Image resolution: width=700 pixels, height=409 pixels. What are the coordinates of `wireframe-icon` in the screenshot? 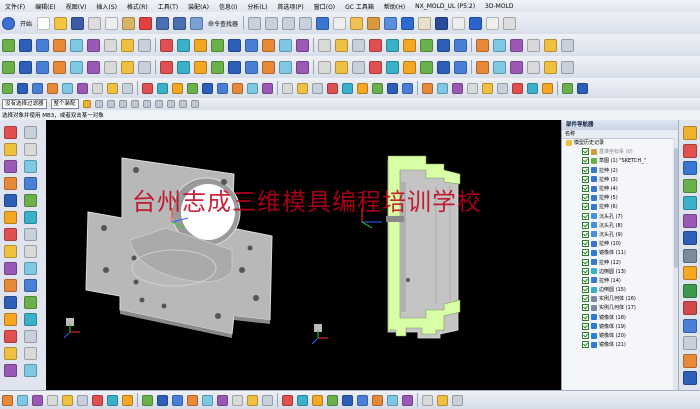 It's located at (340, 23).